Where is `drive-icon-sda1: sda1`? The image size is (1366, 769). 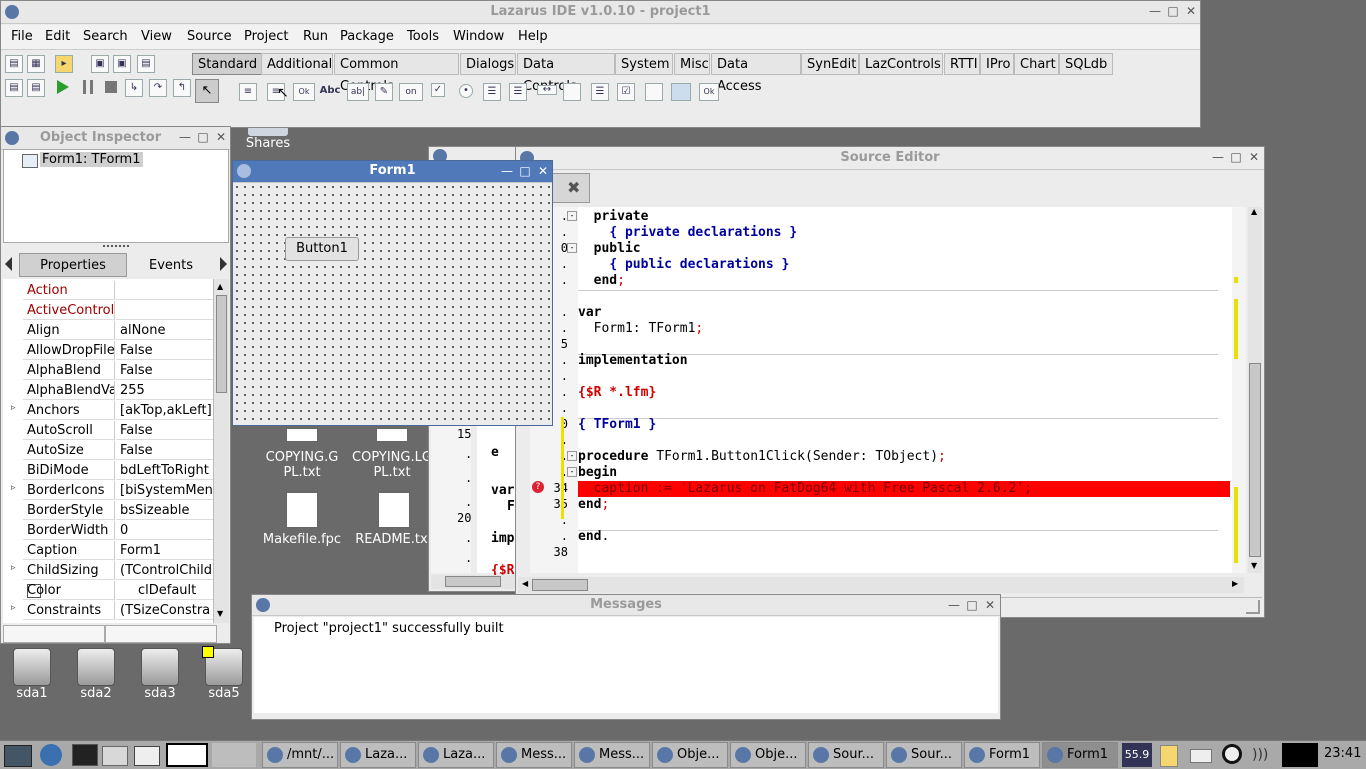 drive-icon-sda1: sda1 is located at coordinates (32, 674).